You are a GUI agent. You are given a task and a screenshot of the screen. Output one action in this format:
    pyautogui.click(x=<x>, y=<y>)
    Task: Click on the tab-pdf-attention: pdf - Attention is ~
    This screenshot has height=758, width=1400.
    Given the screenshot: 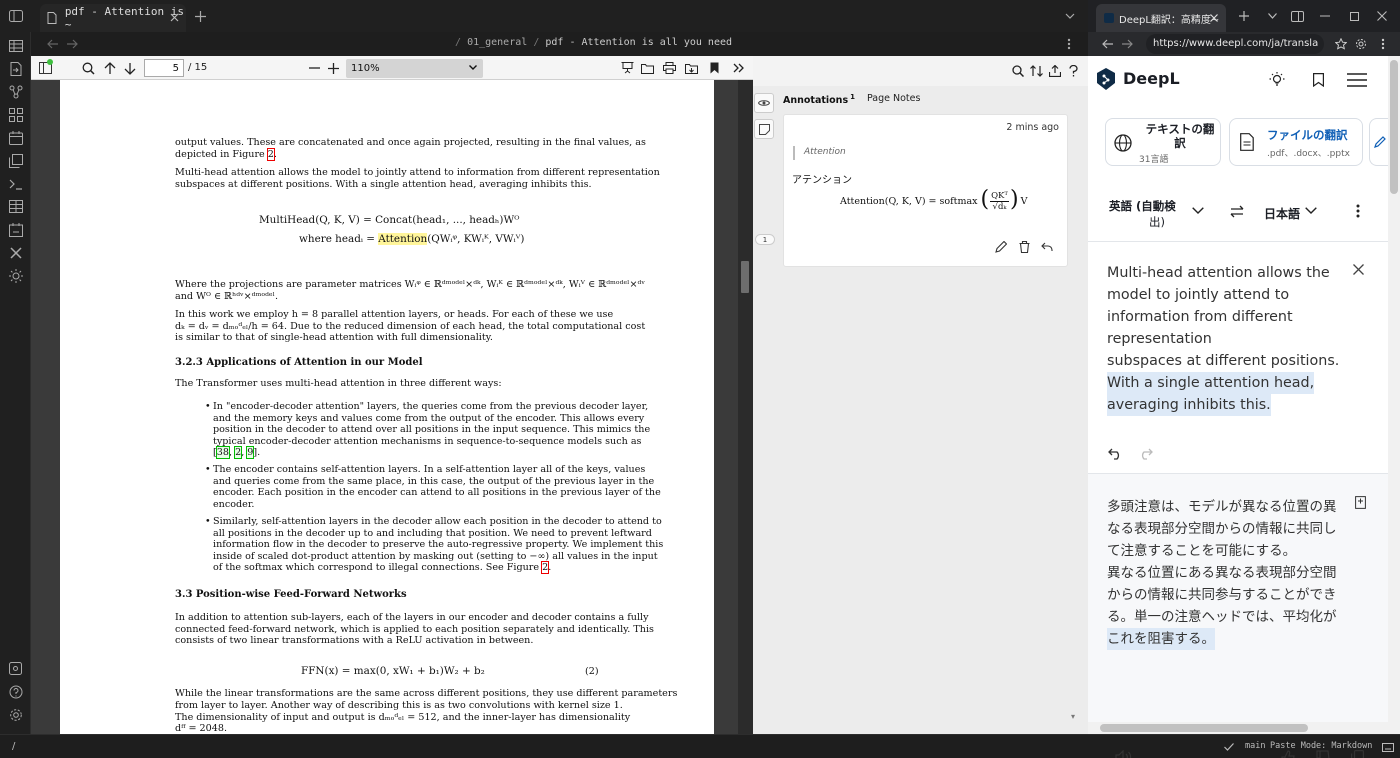 What is the action you would take?
    pyautogui.click(x=113, y=18)
    